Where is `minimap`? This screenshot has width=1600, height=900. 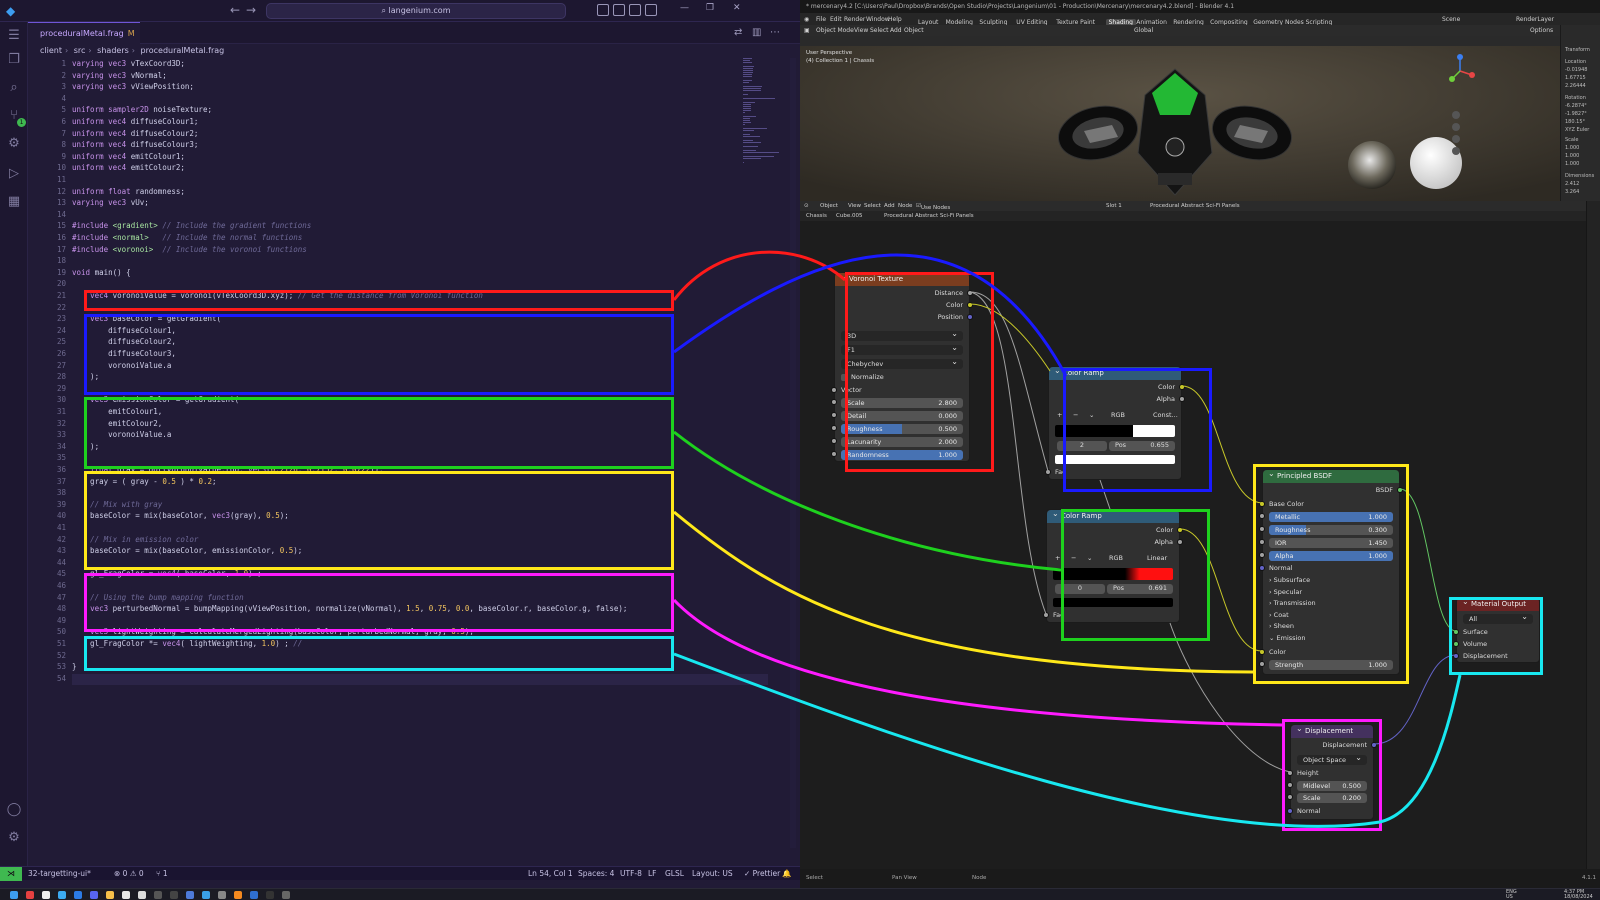 minimap is located at coordinates (762, 110).